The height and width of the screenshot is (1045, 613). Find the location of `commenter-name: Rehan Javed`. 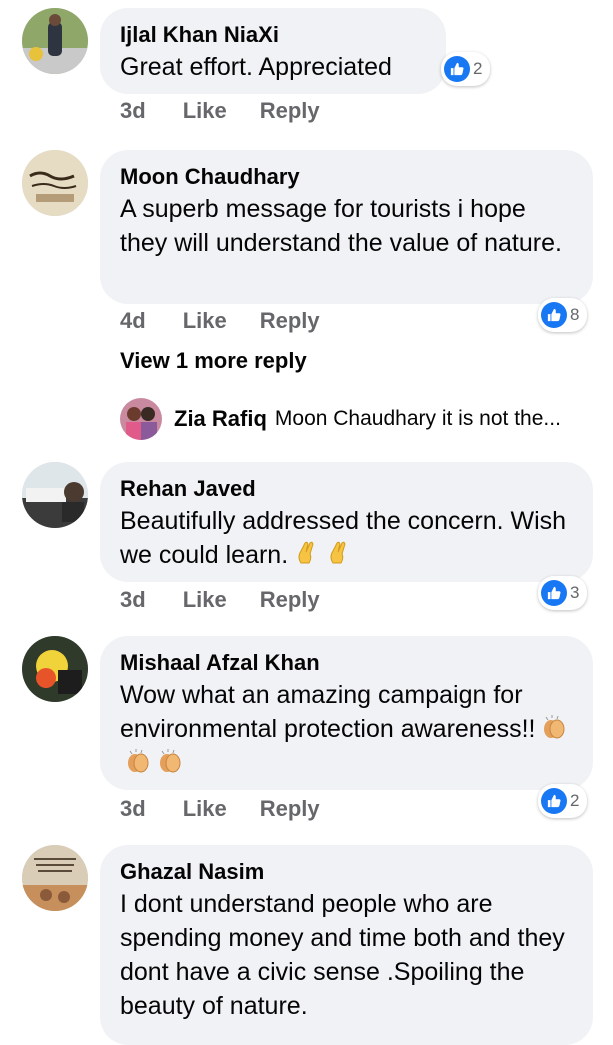

commenter-name: Rehan Javed is located at coordinates (346, 489).